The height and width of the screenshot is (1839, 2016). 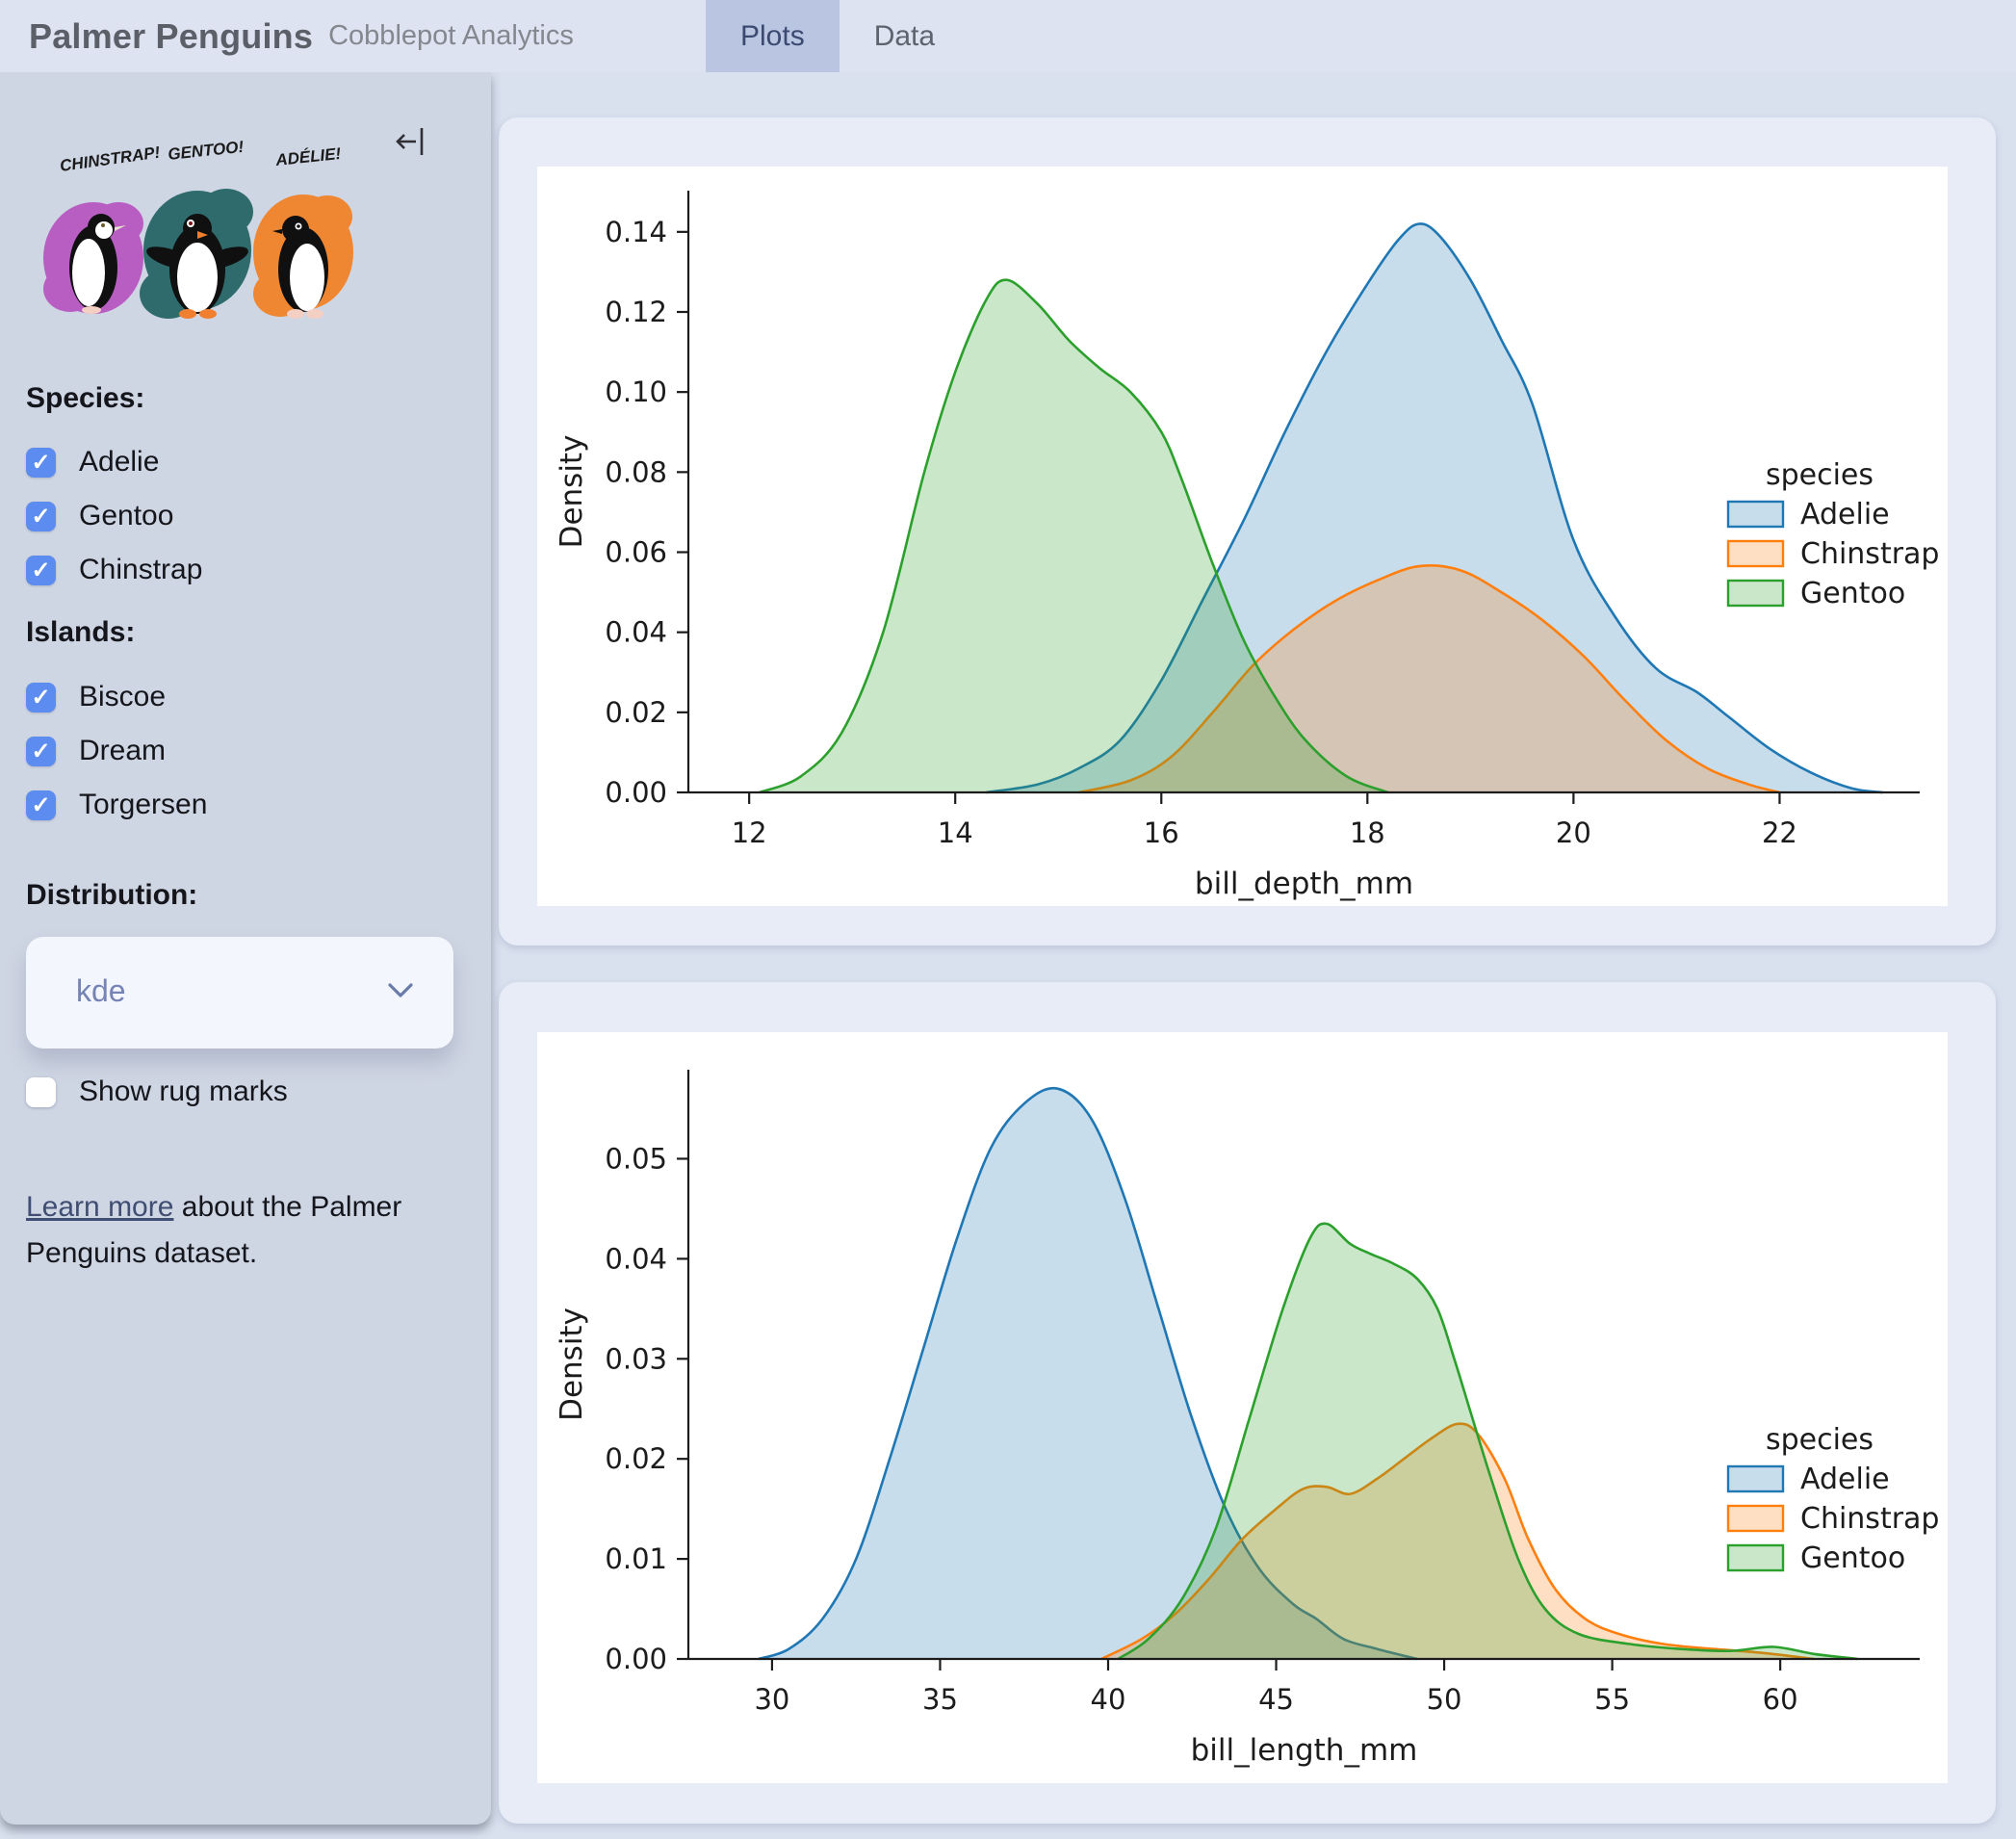 What do you see at coordinates (956, 832) in the screenshot?
I see `svg-text: 14` at bounding box center [956, 832].